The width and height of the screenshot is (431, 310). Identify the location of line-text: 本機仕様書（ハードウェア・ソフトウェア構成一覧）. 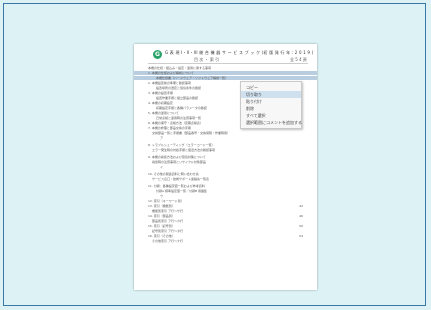
(192, 78).